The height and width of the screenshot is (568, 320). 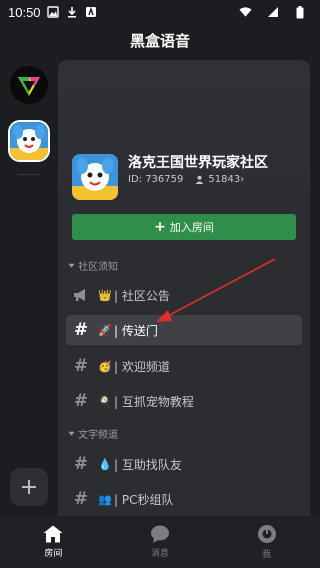 I want to click on channel-label: | 社区公告, so click(x=142, y=295).